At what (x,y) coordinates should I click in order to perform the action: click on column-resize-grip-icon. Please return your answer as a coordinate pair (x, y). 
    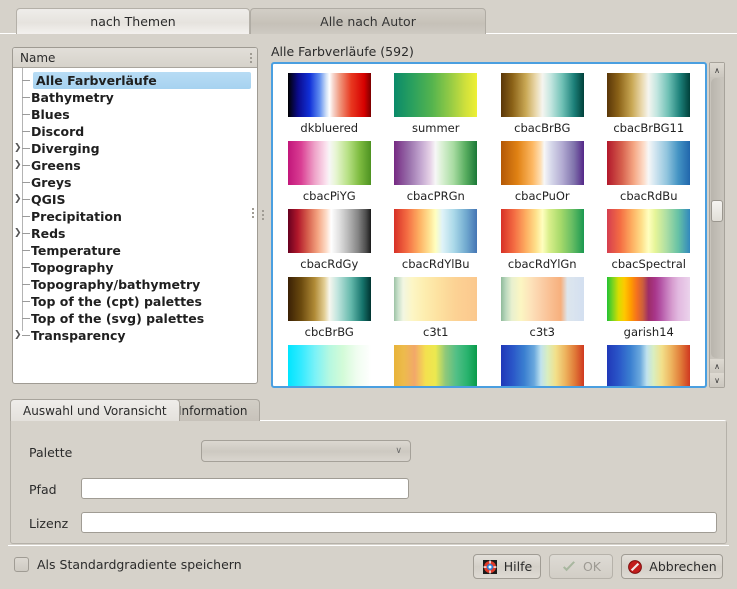
    Looking at the image, I should click on (251, 58).